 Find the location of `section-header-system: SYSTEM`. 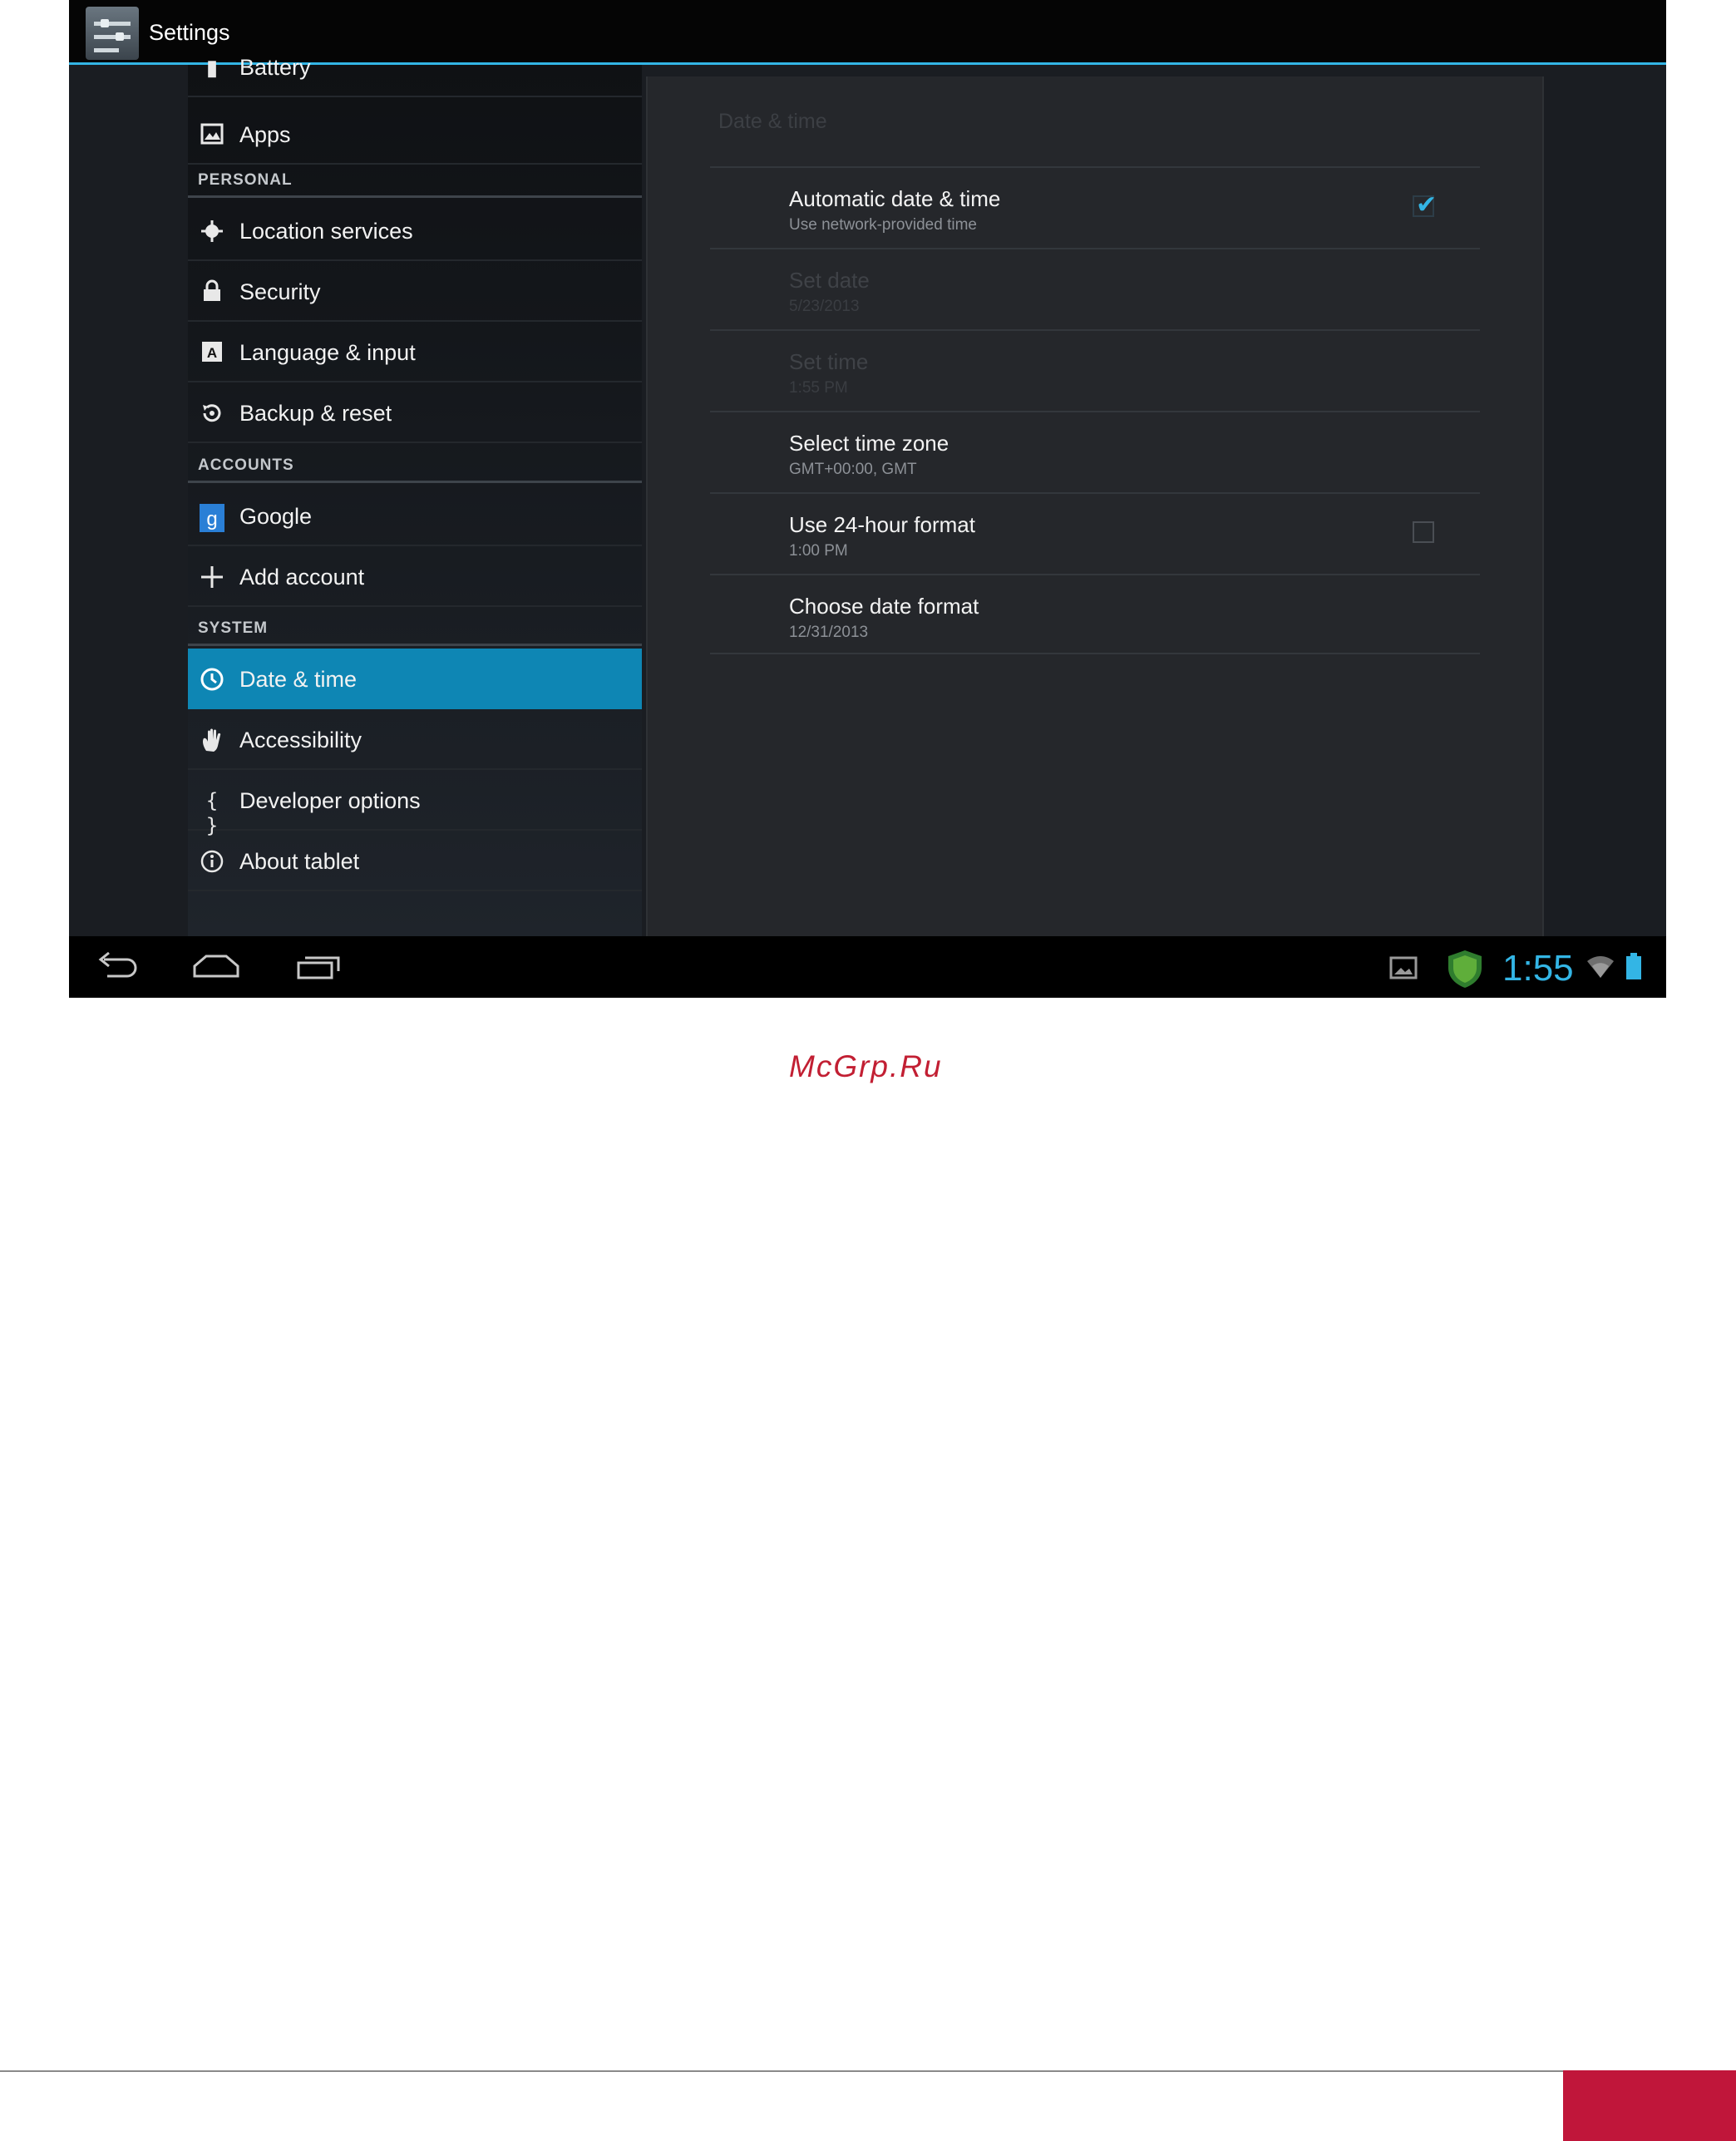

section-header-system: SYSTEM is located at coordinates (415, 629).